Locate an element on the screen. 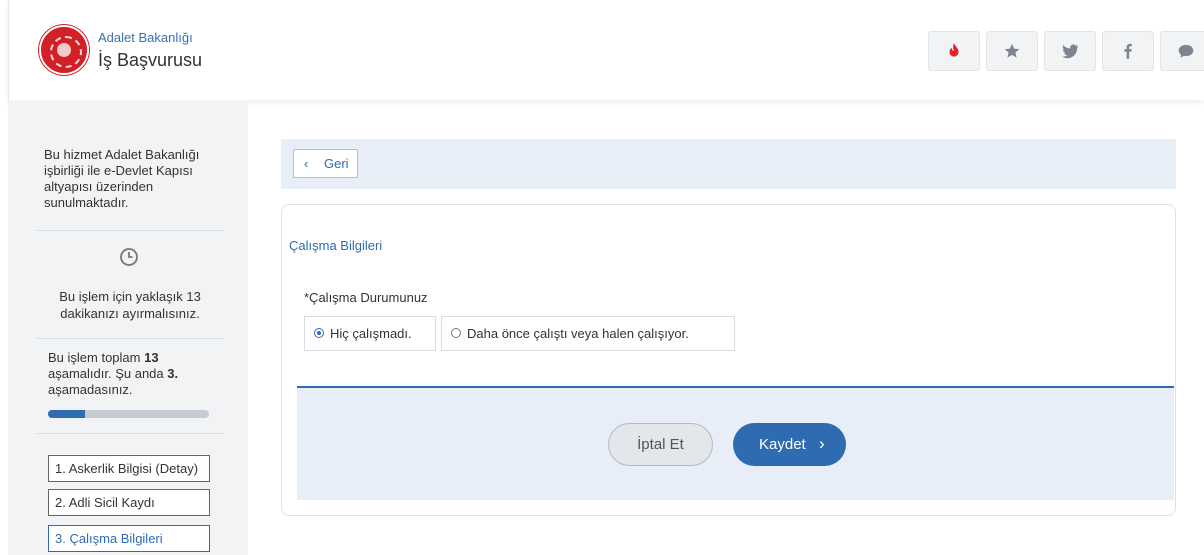  facebook-icon is located at coordinates (1128, 51).